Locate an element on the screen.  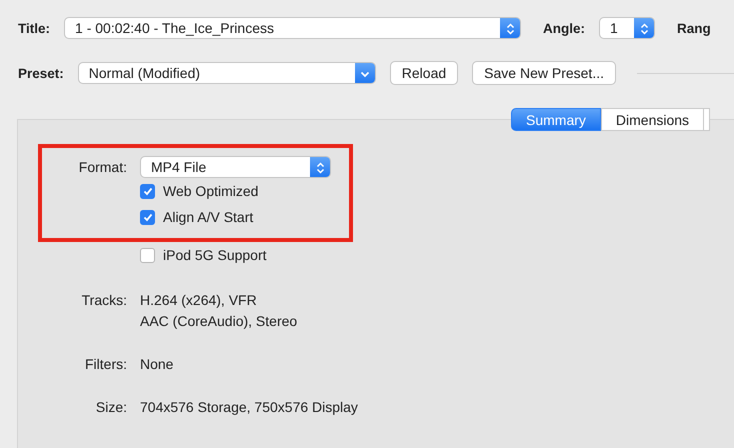
checkbox-label: iPod 5G Support is located at coordinates (215, 255).